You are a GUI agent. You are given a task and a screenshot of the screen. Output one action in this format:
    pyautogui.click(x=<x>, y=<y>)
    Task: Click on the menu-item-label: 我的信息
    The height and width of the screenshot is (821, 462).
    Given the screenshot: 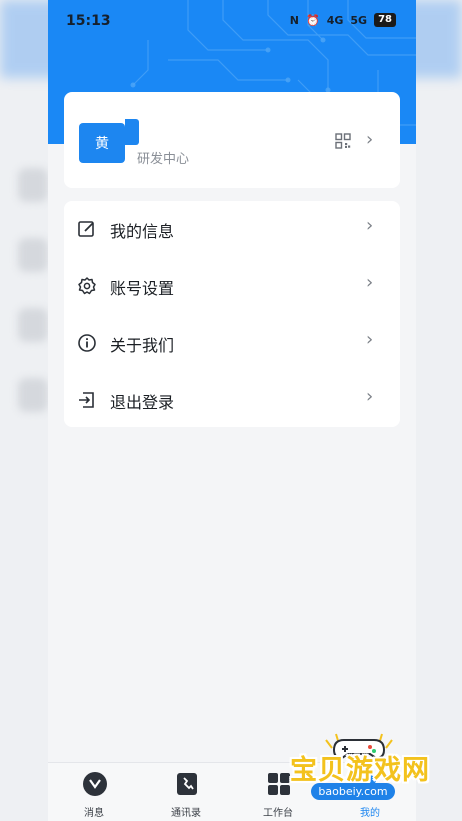 What is the action you would take?
    pyautogui.click(x=142, y=231)
    